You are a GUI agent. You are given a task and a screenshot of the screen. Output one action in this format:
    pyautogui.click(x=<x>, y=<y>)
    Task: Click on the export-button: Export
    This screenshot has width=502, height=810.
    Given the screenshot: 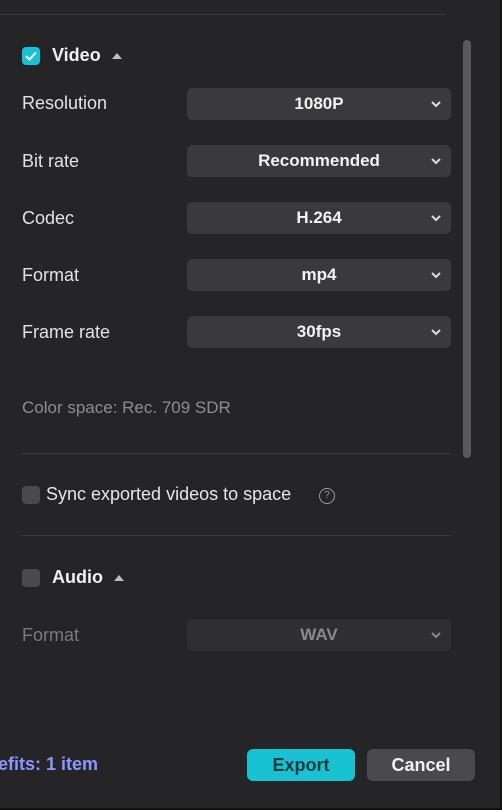 What is the action you would take?
    pyautogui.click(x=301, y=765)
    